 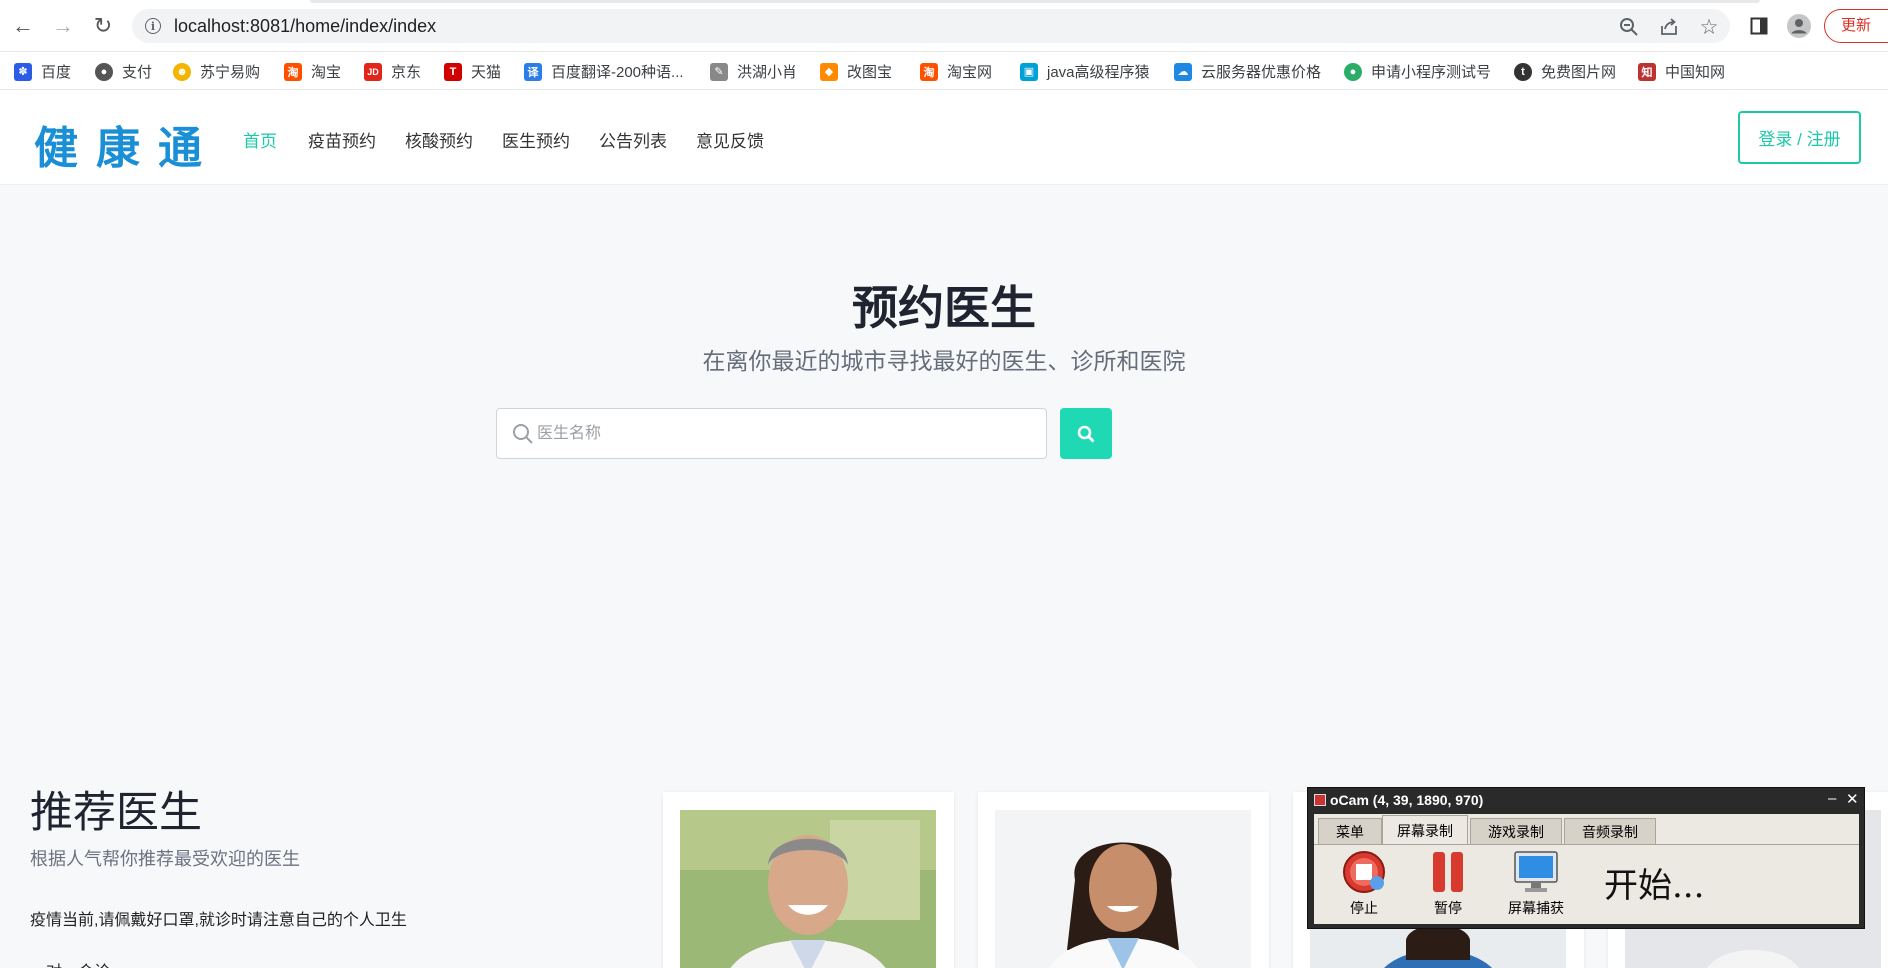 What do you see at coordinates (719, 71) in the screenshot?
I see `pen-icon: ✎` at bounding box center [719, 71].